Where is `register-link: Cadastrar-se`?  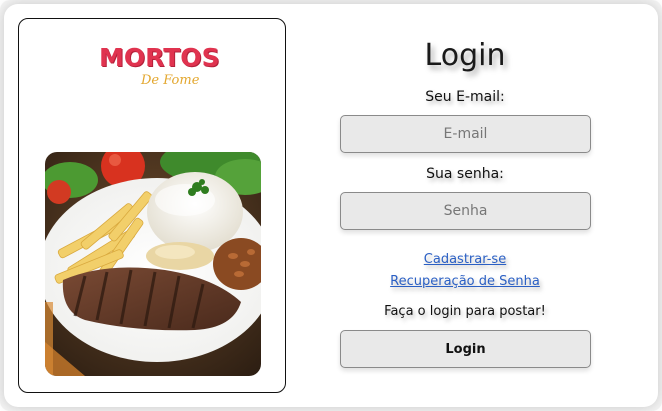
register-link: Cadastrar-se is located at coordinates (465, 259).